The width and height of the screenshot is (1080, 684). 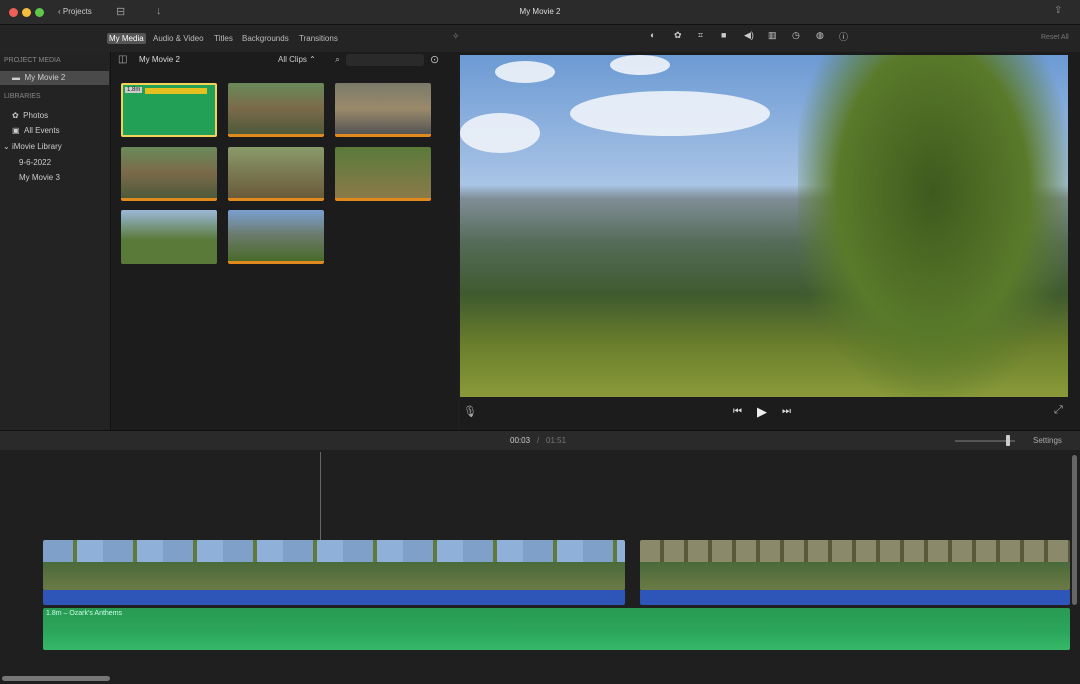 I want to click on audio-waveform, so click(x=176, y=91).